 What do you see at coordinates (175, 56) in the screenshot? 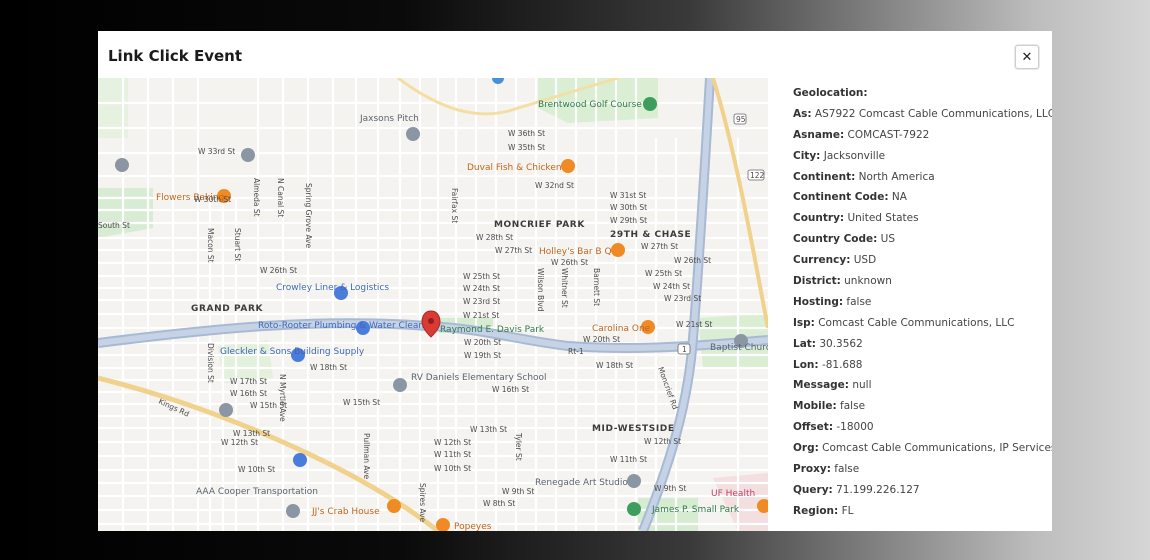
I see `modal-title: Link Click Event` at bounding box center [175, 56].